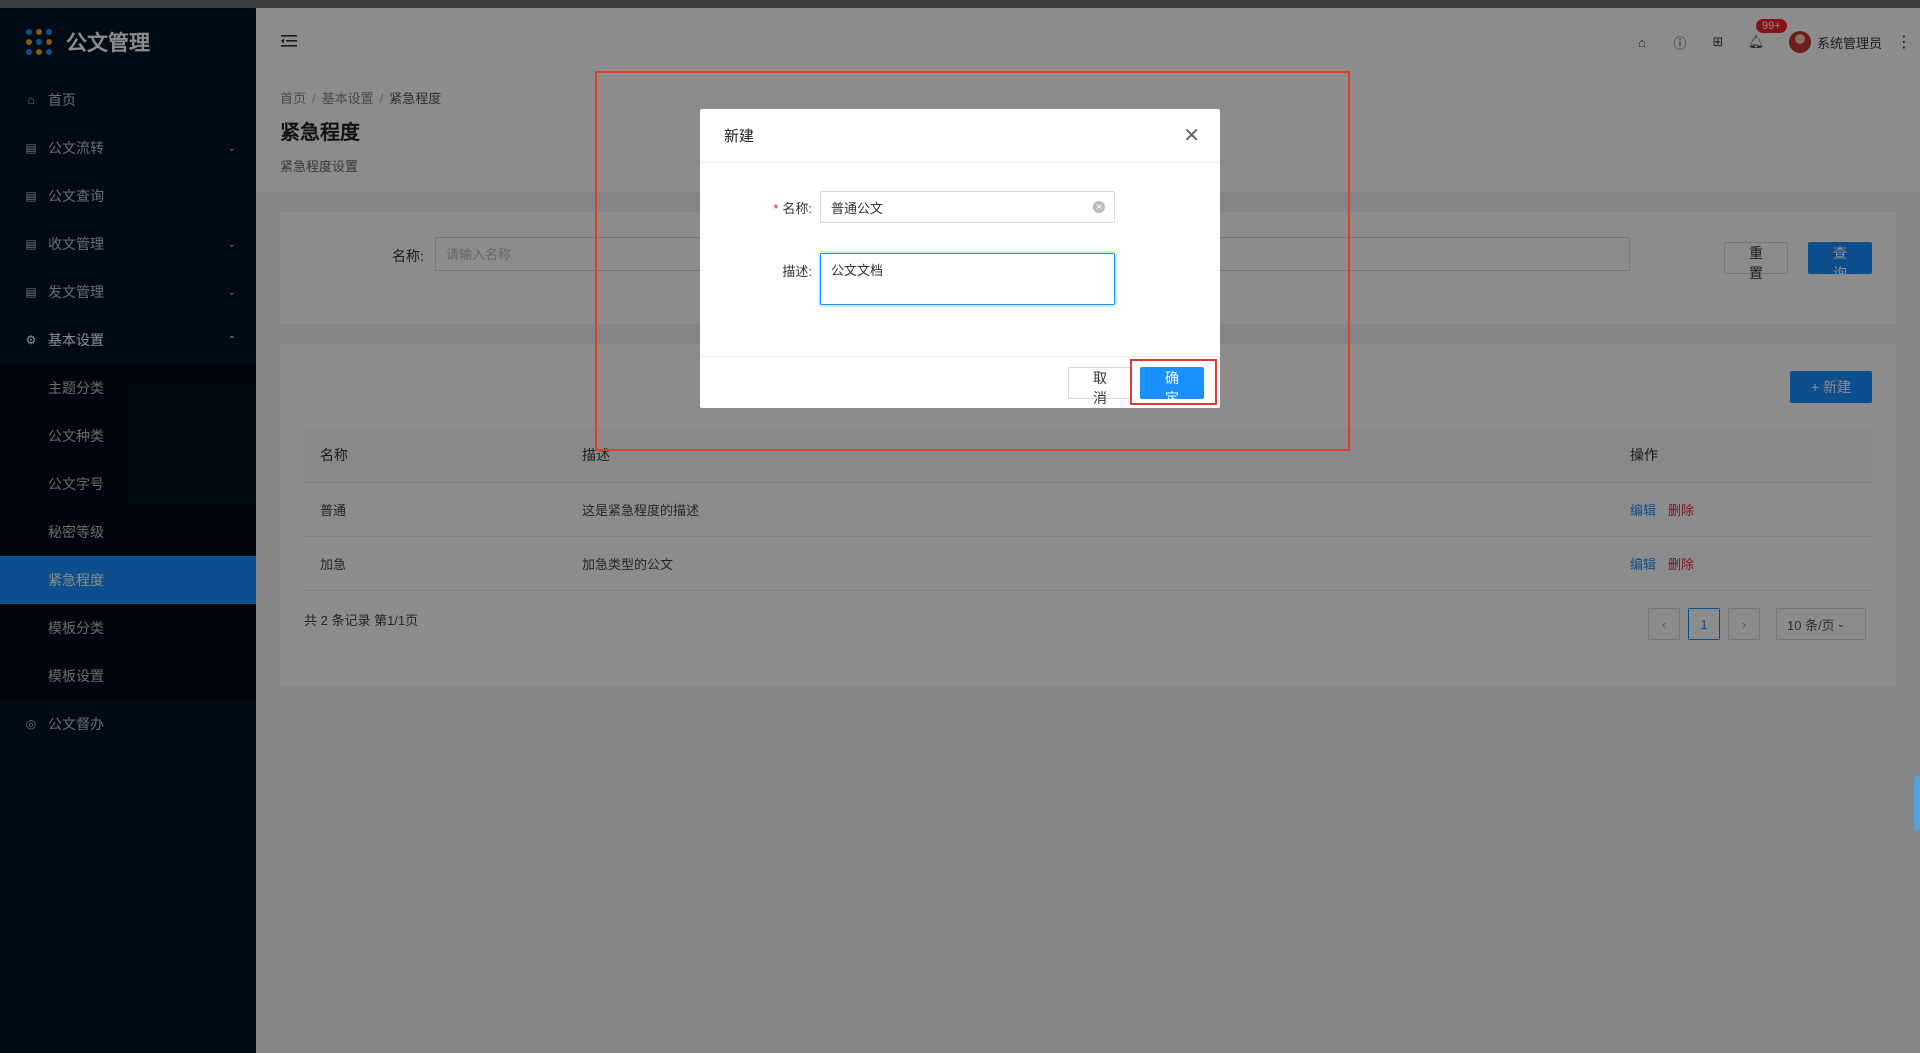 This screenshot has width=1920, height=1053. I want to click on name-field, so click(967, 207).